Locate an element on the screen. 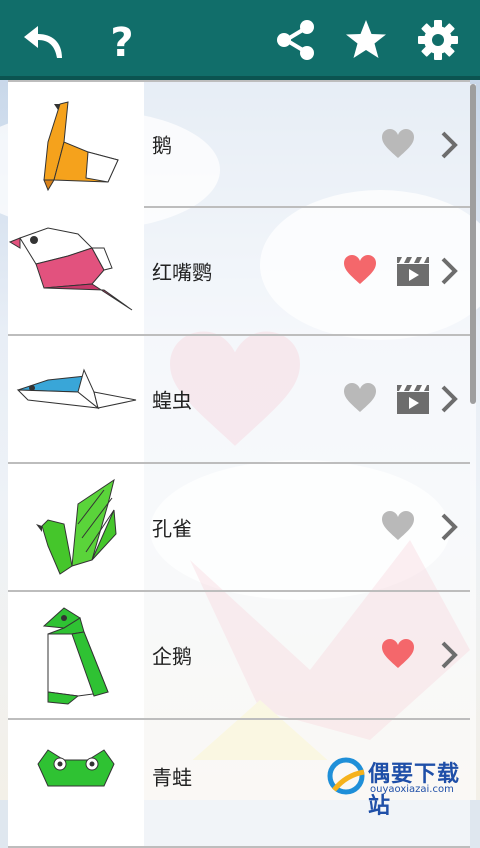 This screenshot has height=848, width=480. list-item: 鹅 is located at coordinates (239, 144).